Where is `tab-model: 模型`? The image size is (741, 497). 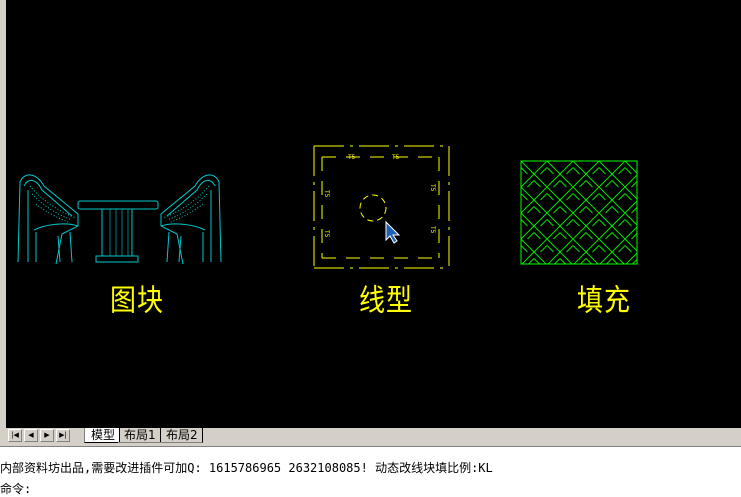 tab-model: 模型 is located at coordinates (102, 435).